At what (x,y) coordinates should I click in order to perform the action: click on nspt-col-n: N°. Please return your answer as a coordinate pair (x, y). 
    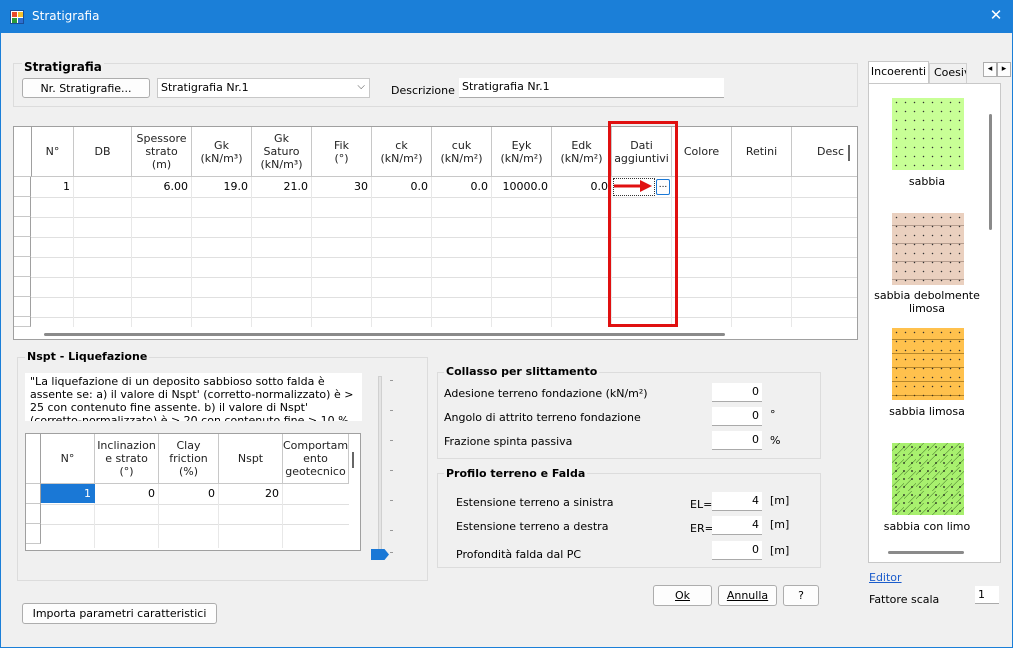
    Looking at the image, I should click on (68, 459).